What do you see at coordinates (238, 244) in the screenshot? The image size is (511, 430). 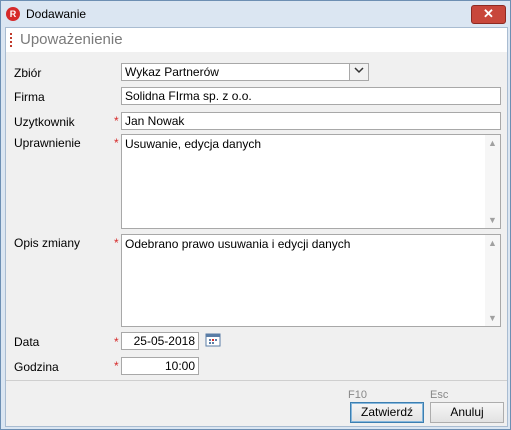 I see `opis-zmiany-value: Odebrano prawo usuwania i edycji danych` at bounding box center [238, 244].